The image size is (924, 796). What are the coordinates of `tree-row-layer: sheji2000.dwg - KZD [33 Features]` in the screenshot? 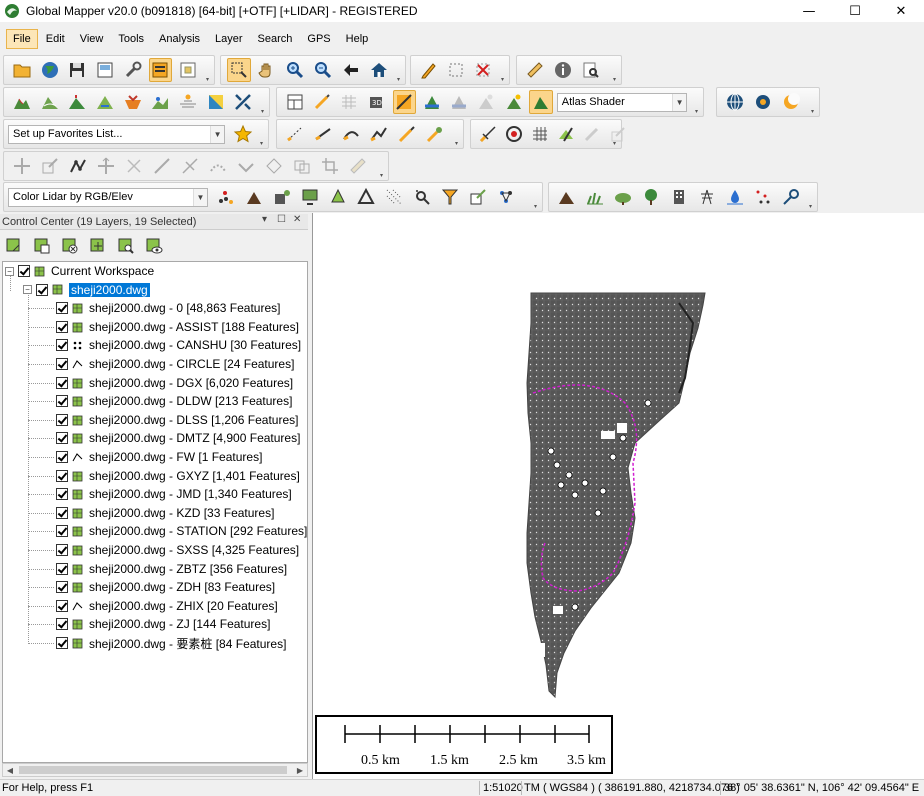 It's located at (165, 513).